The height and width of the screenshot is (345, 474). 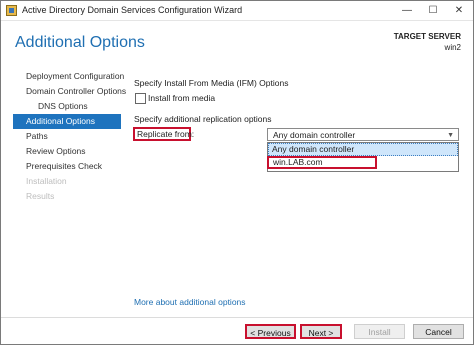 I want to click on target-server-label: TARGET SERVER, so click(x=427, y=36).